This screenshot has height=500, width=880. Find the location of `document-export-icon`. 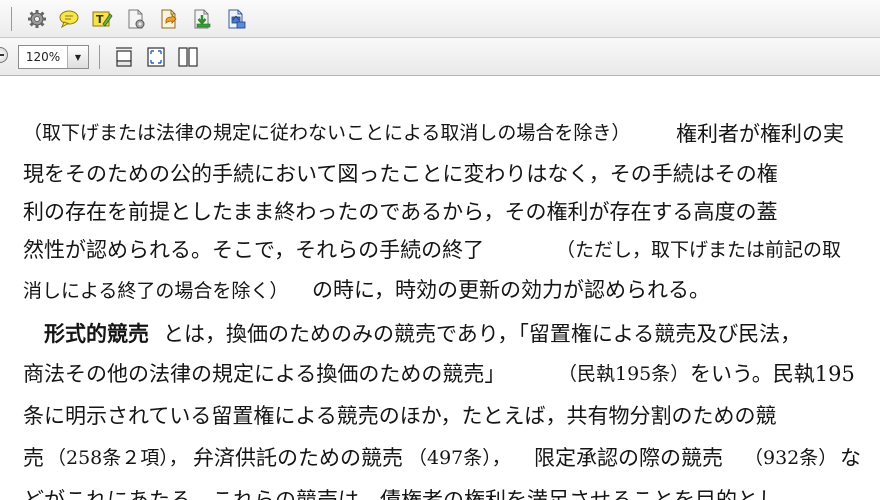

document-export-icon is located at coordinates (169, 19).